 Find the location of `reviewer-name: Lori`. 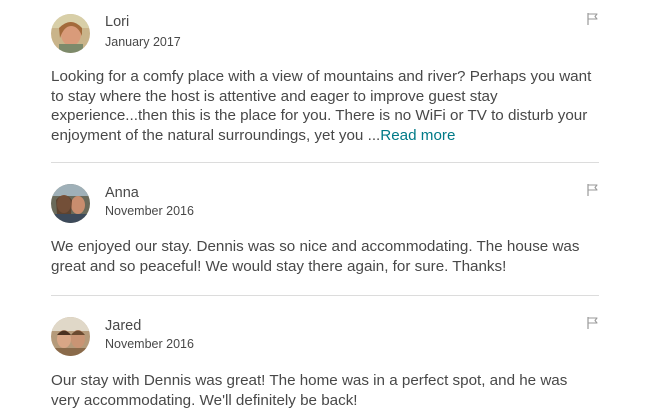

reviewer-name: Lori is located at coordinates (117, 22).